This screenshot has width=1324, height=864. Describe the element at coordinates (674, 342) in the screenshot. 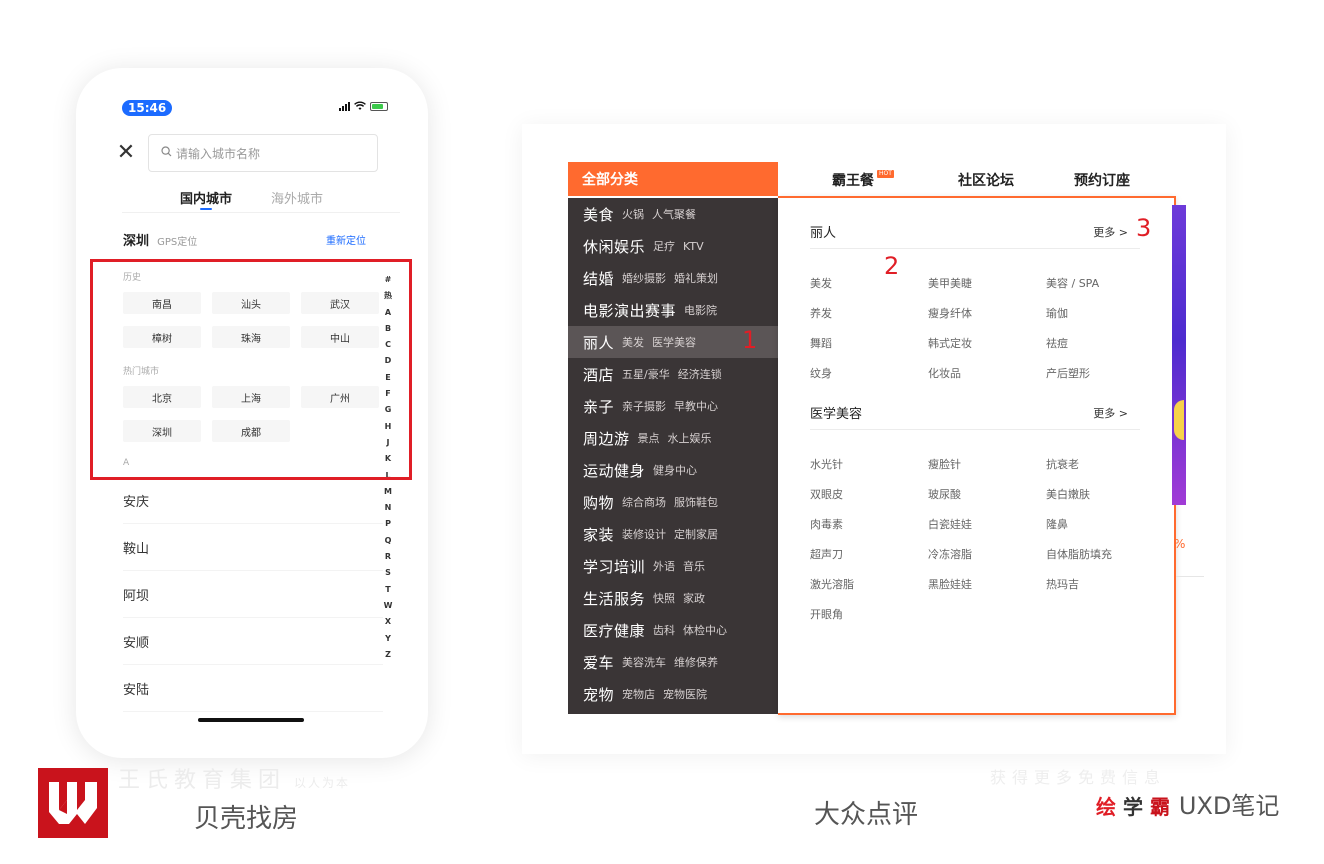

I see `category-sub-link: 医学美容` at that location.